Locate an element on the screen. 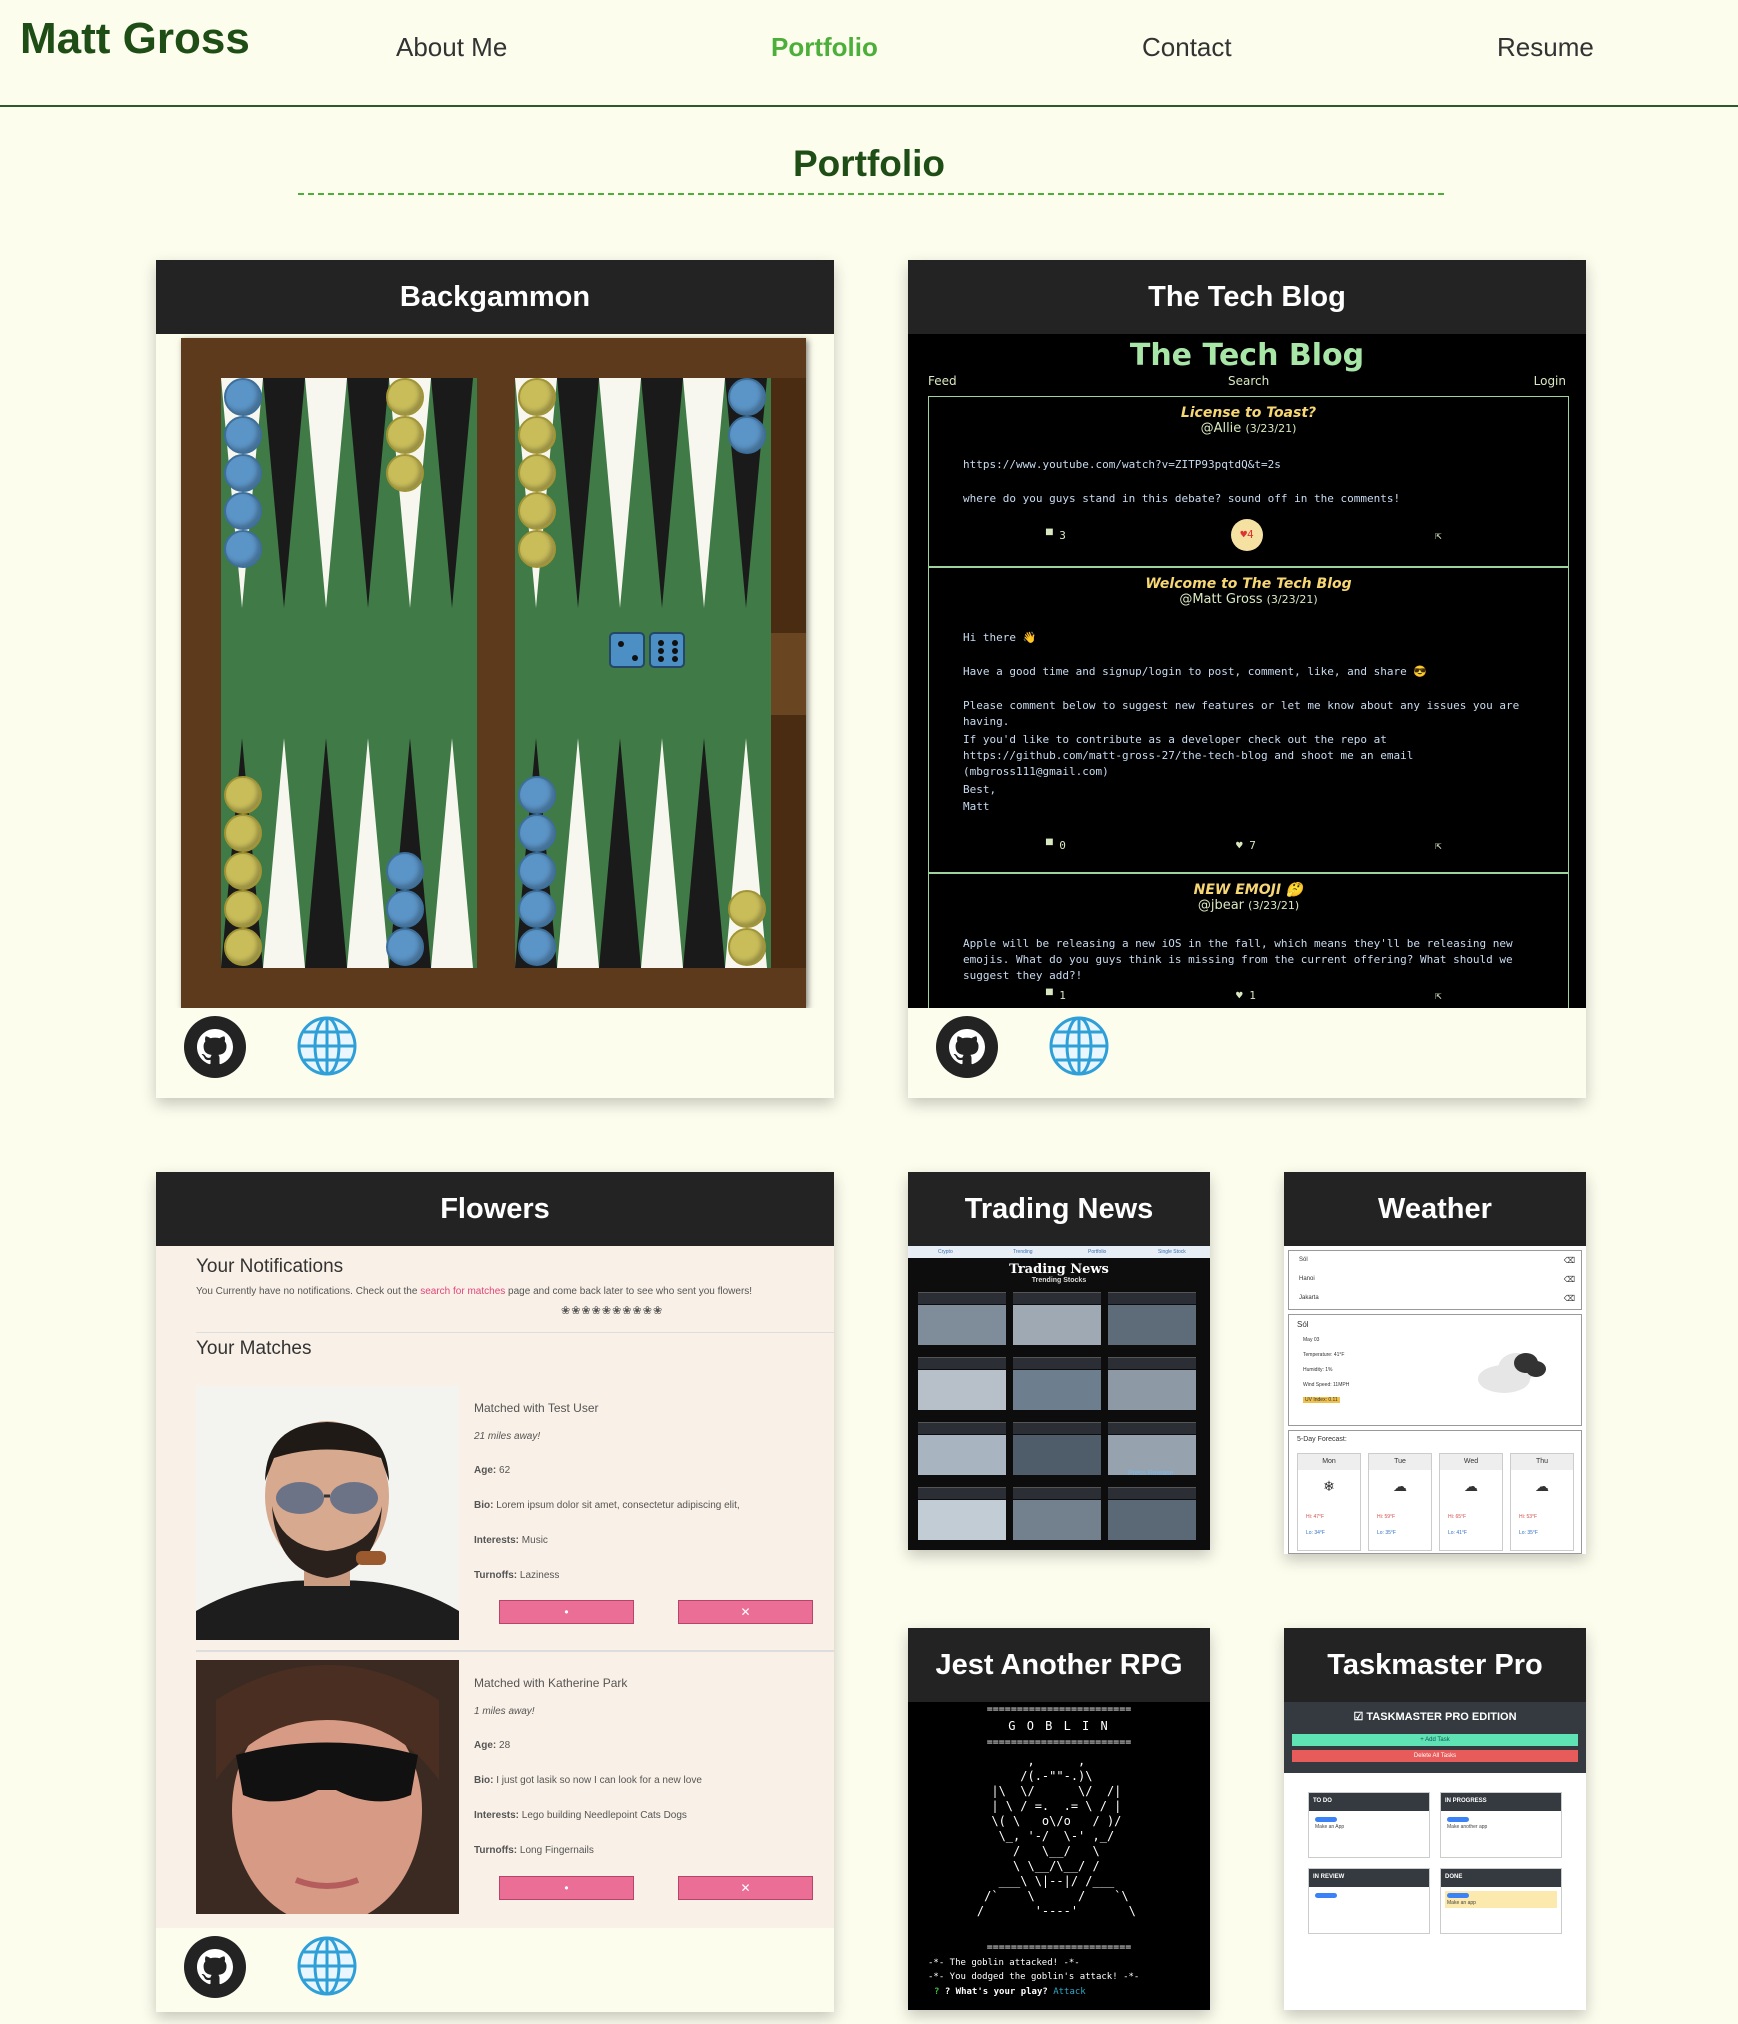 Image resolution: width=1738 pixels, height=2024 pixels. card-title: The Tech Blog is located at coordinates (1247, 297).